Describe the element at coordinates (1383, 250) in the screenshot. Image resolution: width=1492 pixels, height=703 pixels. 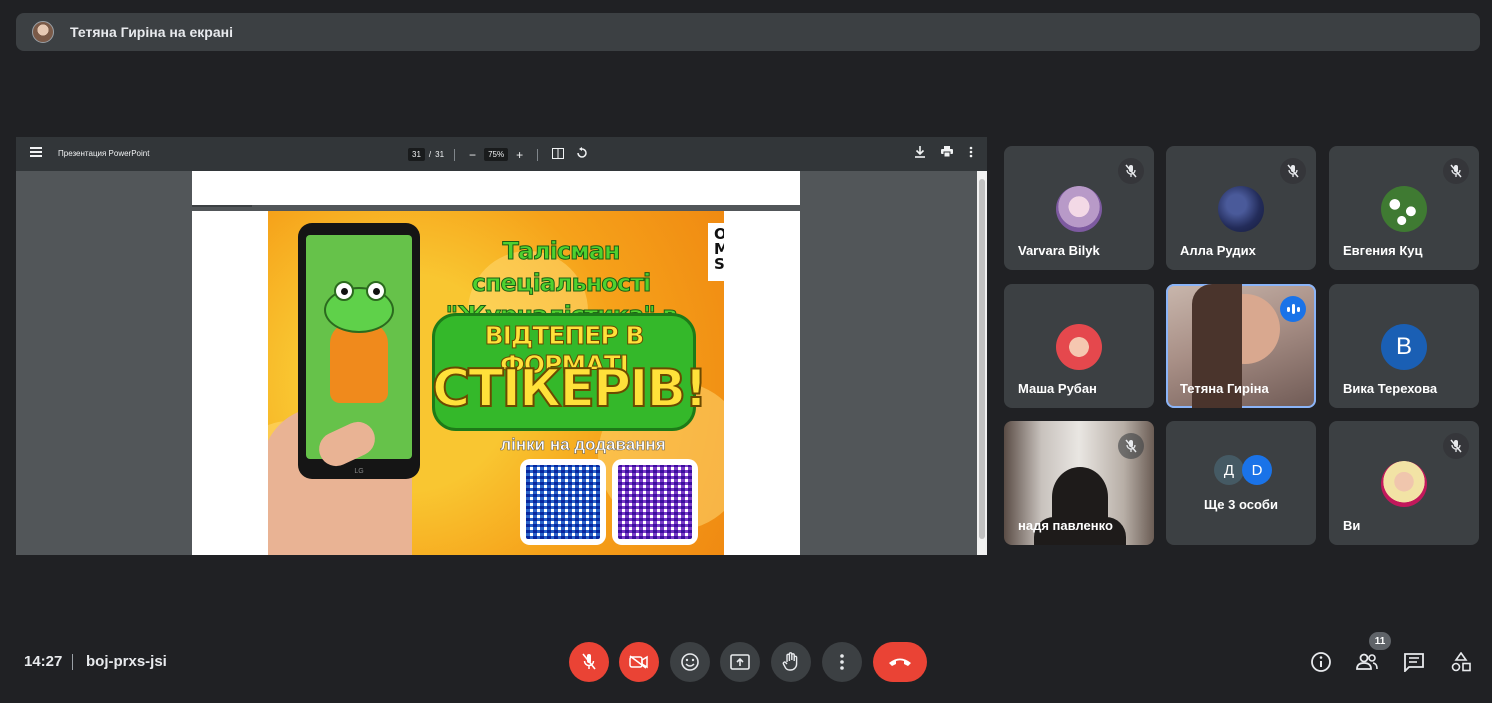
I see `participant-name: Евгения Куц` at that location.